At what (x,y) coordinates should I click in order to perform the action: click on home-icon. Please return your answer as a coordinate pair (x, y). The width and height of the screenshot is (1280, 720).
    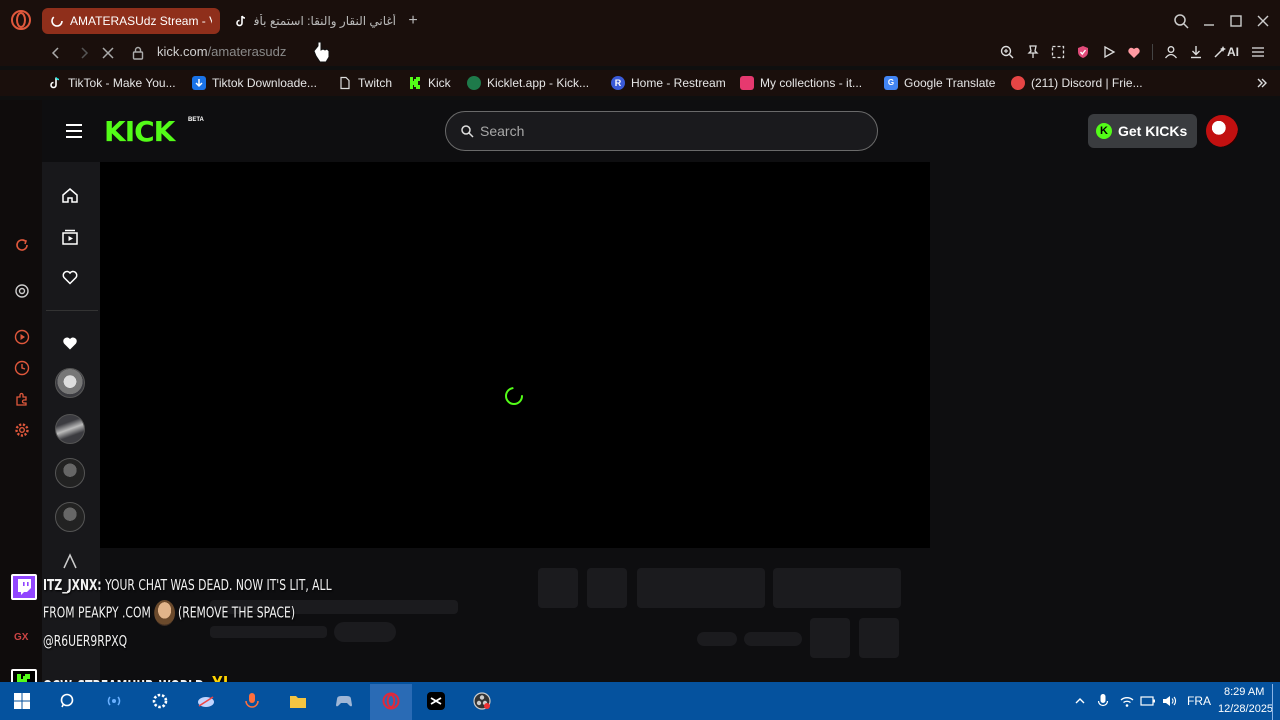
    Looking at the image, I should click on (70, 195).